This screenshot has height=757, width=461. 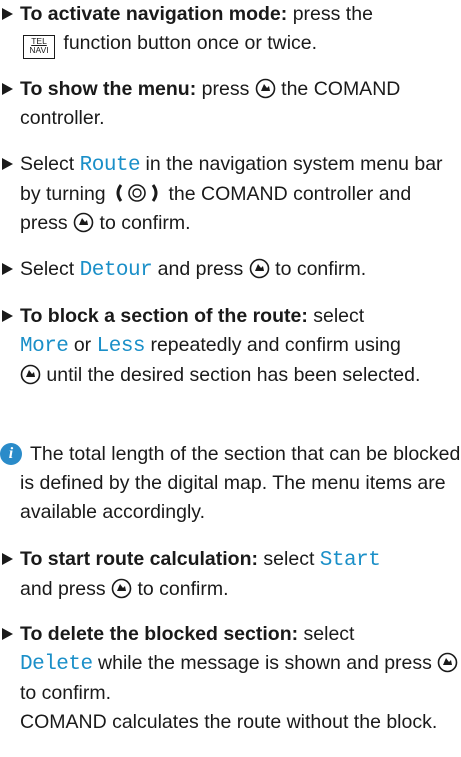 What do you see at coordinates (273, 345) in the screenshot?
I see `step-text: repeatedly and confirm using` at bounding box center [273, 345].